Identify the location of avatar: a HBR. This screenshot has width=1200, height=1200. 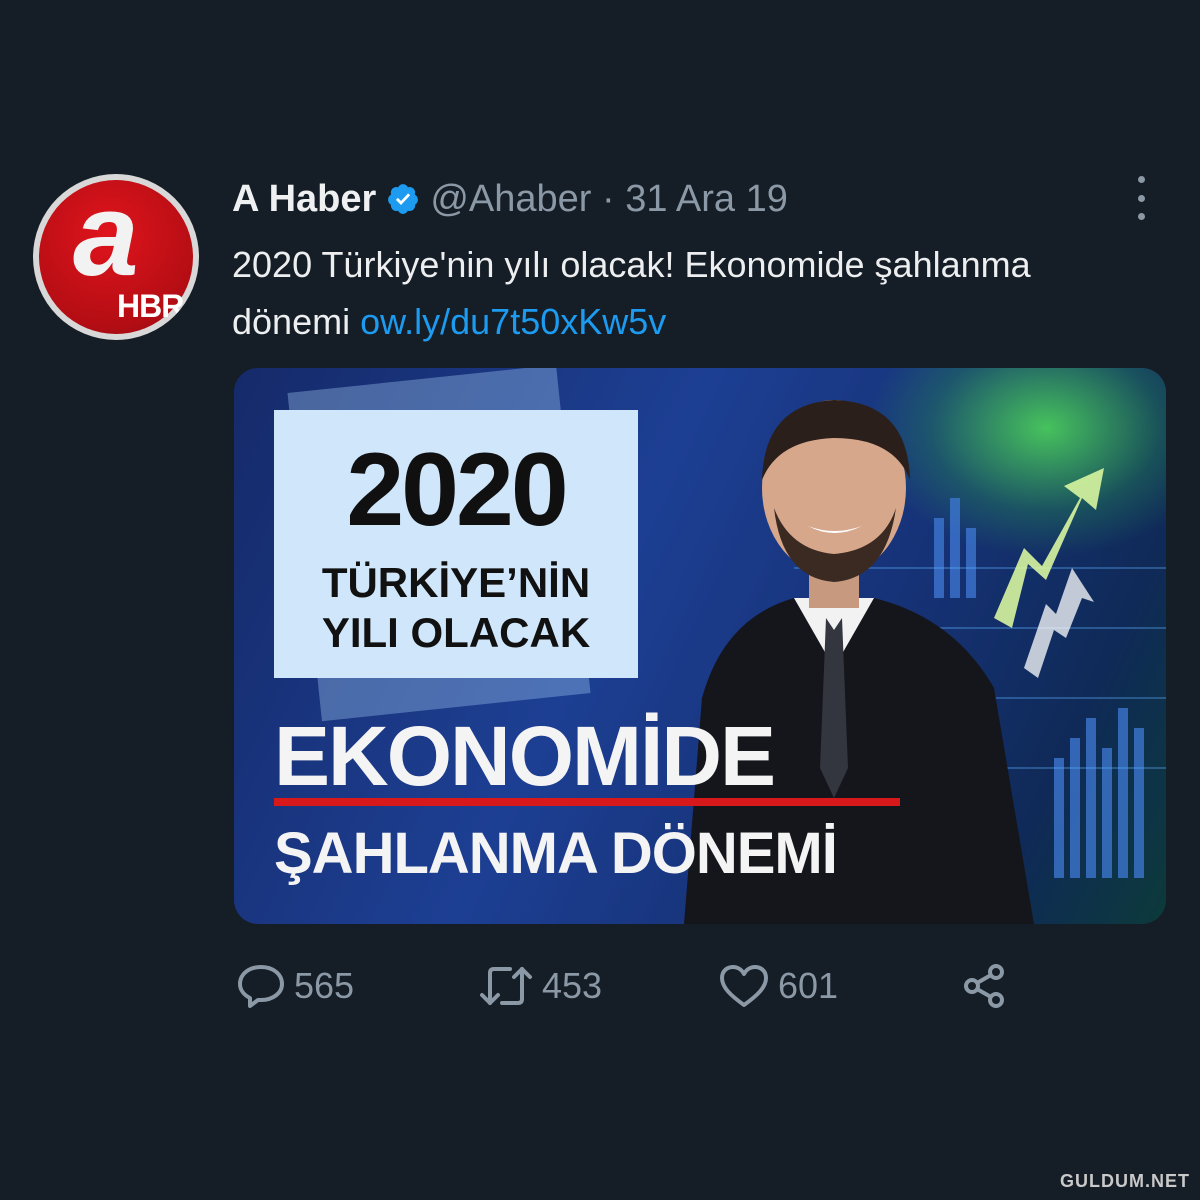
(116, 257).